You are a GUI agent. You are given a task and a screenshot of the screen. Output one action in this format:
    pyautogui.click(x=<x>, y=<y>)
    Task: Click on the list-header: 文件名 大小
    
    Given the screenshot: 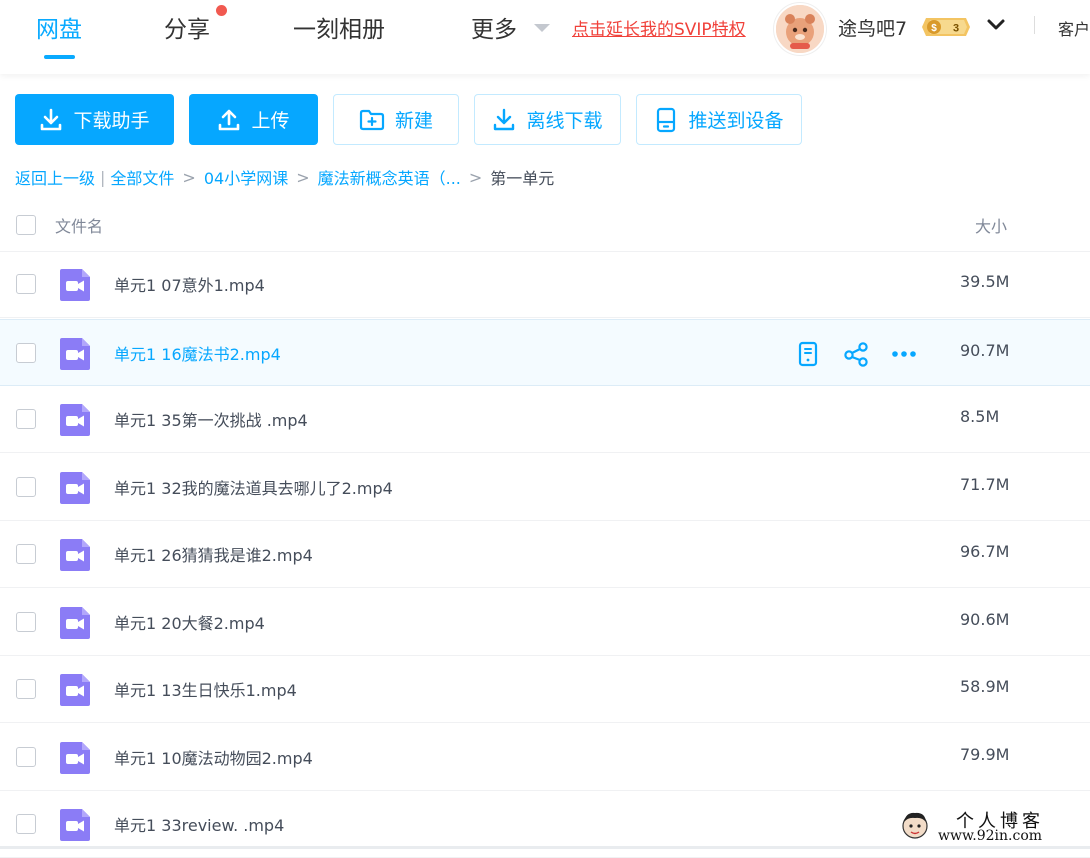 What is the action you would take?
    pyautogui.click(x=545, y=228)
    